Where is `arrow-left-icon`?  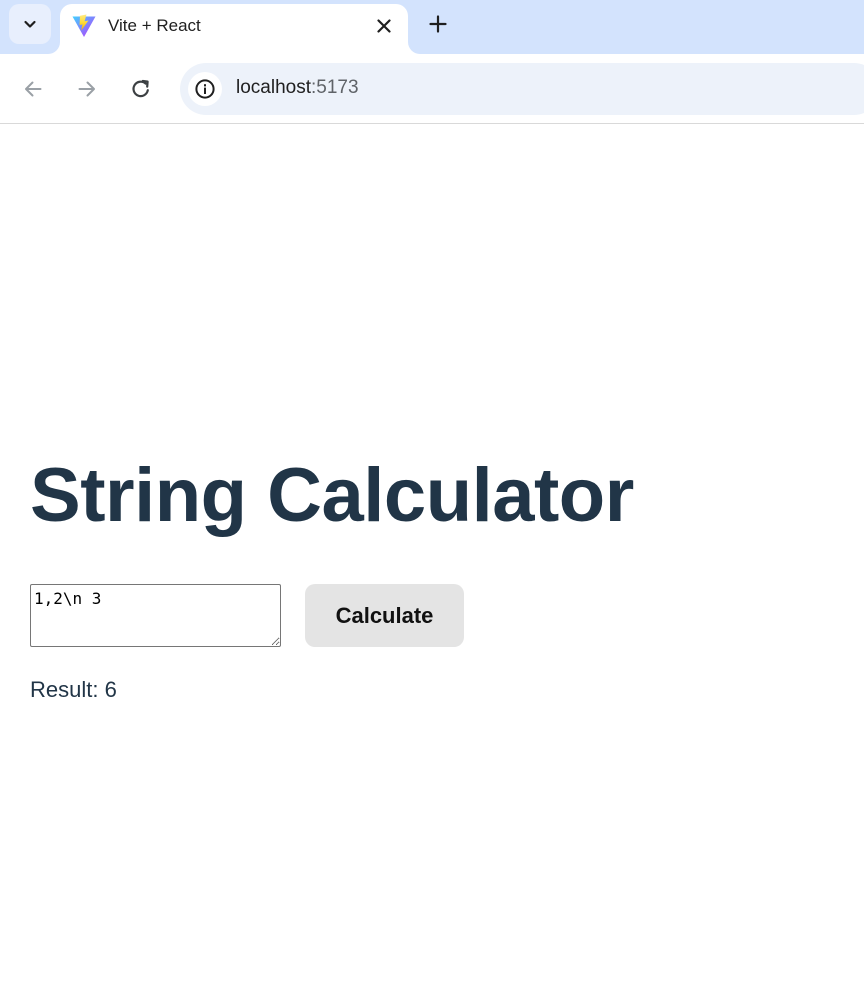
arrow-left-icon is located at coordinates (33, 89).